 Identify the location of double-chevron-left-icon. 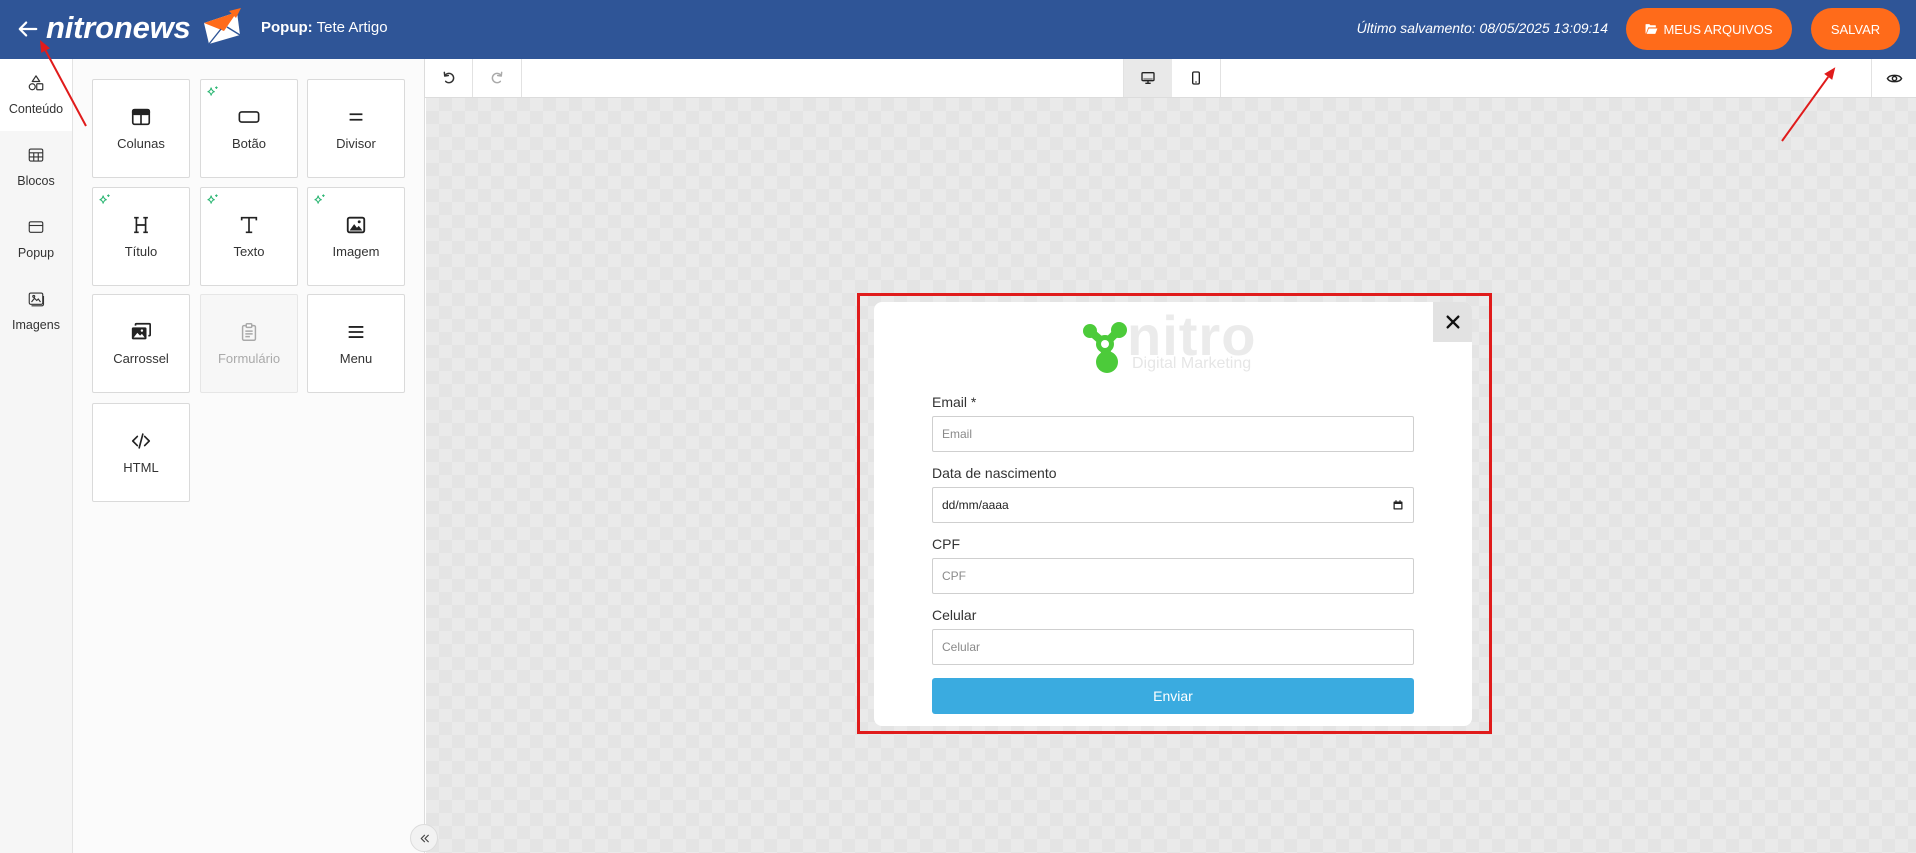
(424, 838).